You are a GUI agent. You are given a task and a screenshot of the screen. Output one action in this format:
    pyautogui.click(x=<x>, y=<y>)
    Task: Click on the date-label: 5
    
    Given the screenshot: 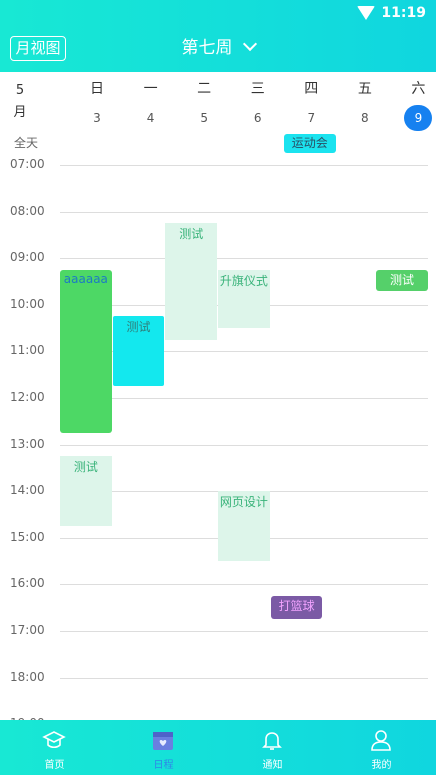 What is the action you would take?
    pyautogui.click(x=204, y=118)
    